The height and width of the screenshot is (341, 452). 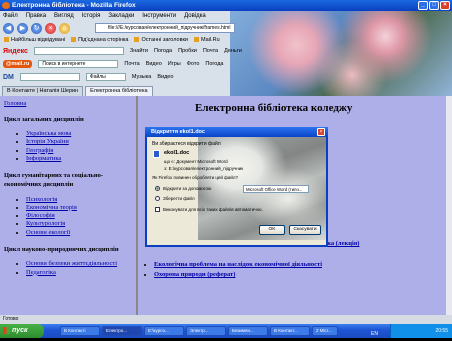 I want to click on menu-view: Вигляд, so click(x=64, y=16).